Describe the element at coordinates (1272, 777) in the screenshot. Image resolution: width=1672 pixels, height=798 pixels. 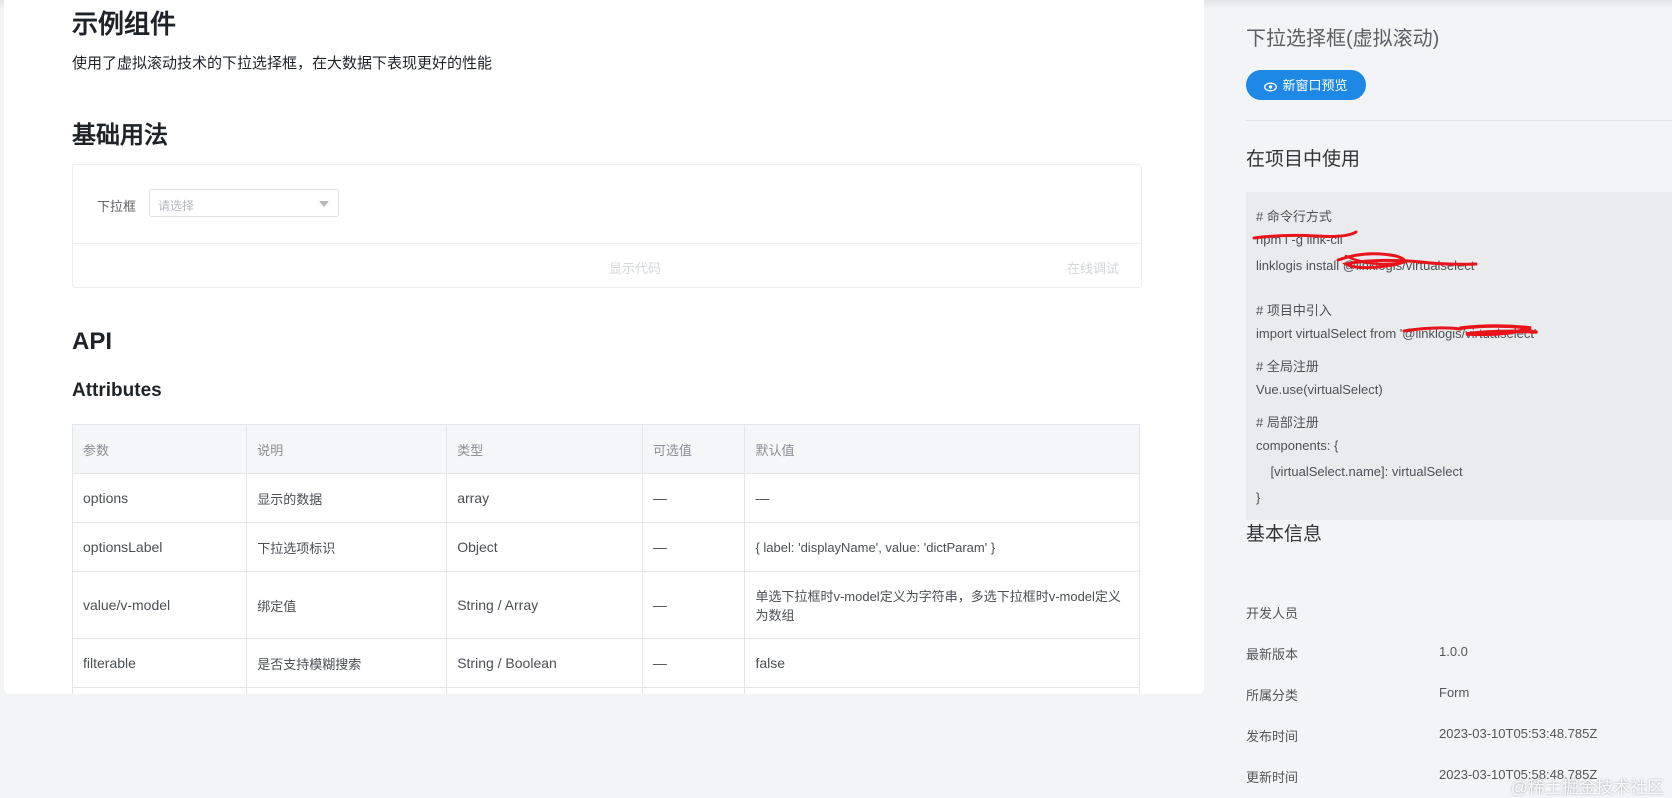
I see `info-label-updated: 更新时间` at that location.